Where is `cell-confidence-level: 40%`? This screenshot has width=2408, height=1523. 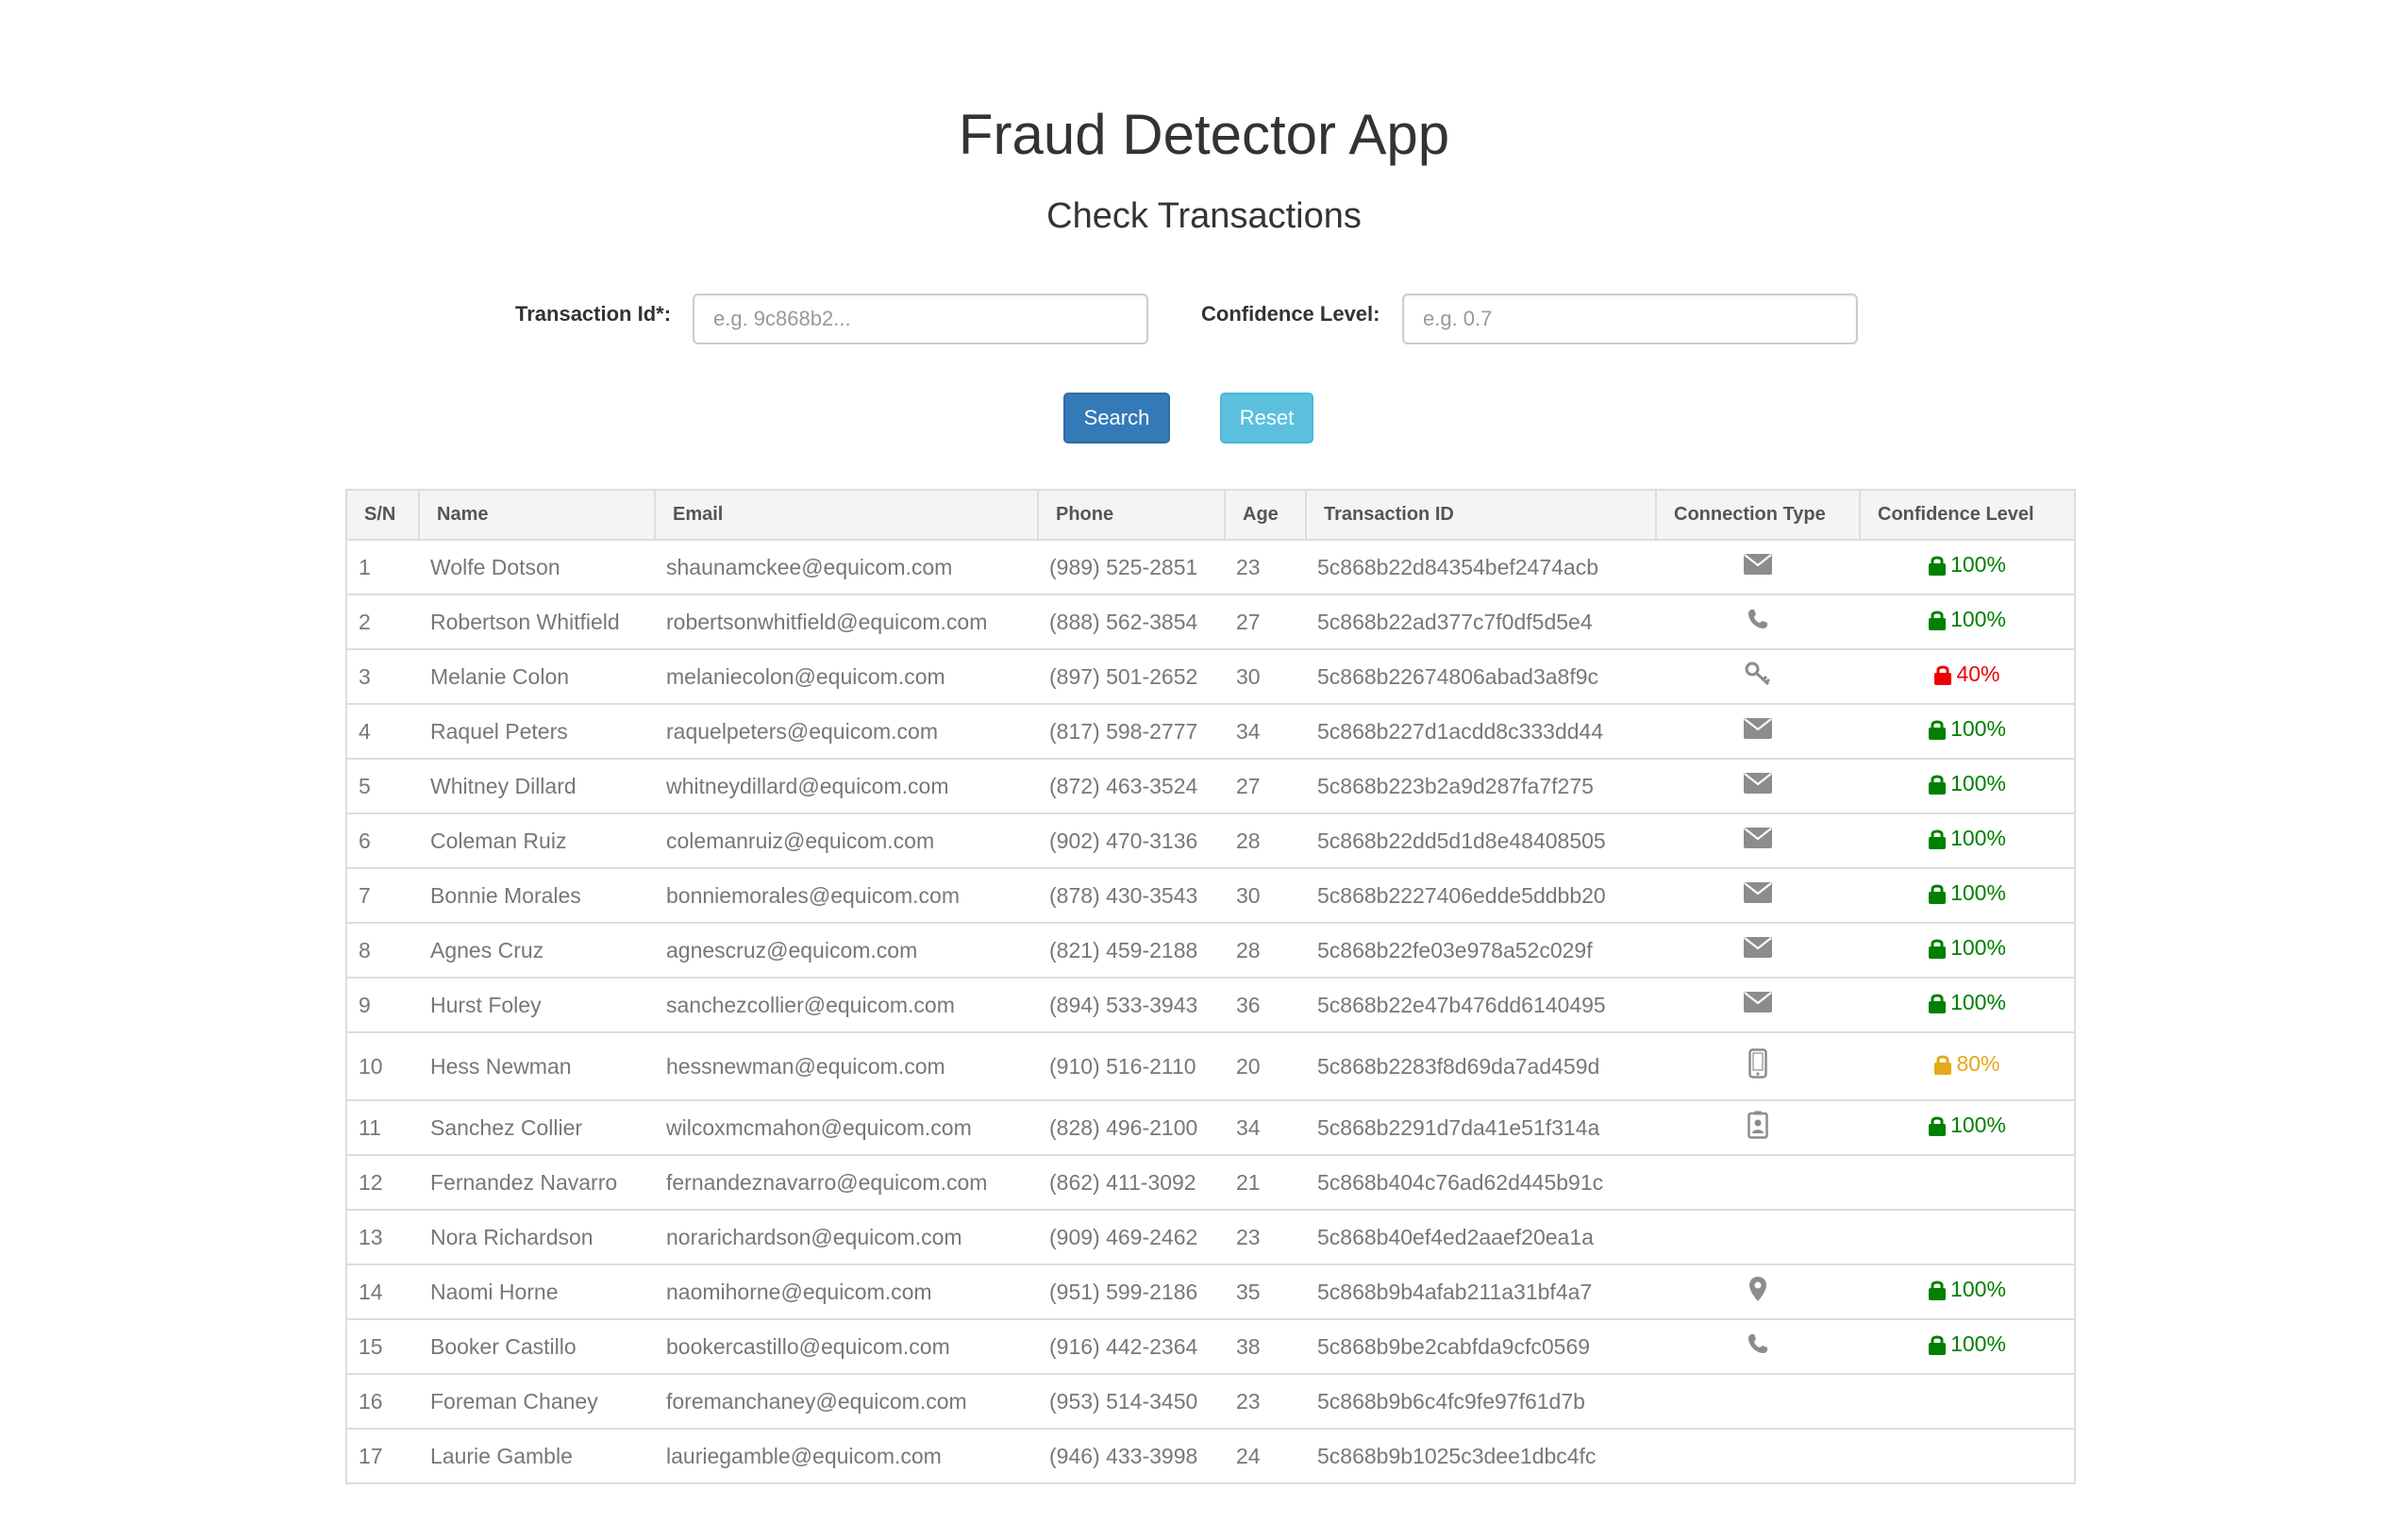 cell-confidence-level: 40% is located at coordinates (1967, 677).